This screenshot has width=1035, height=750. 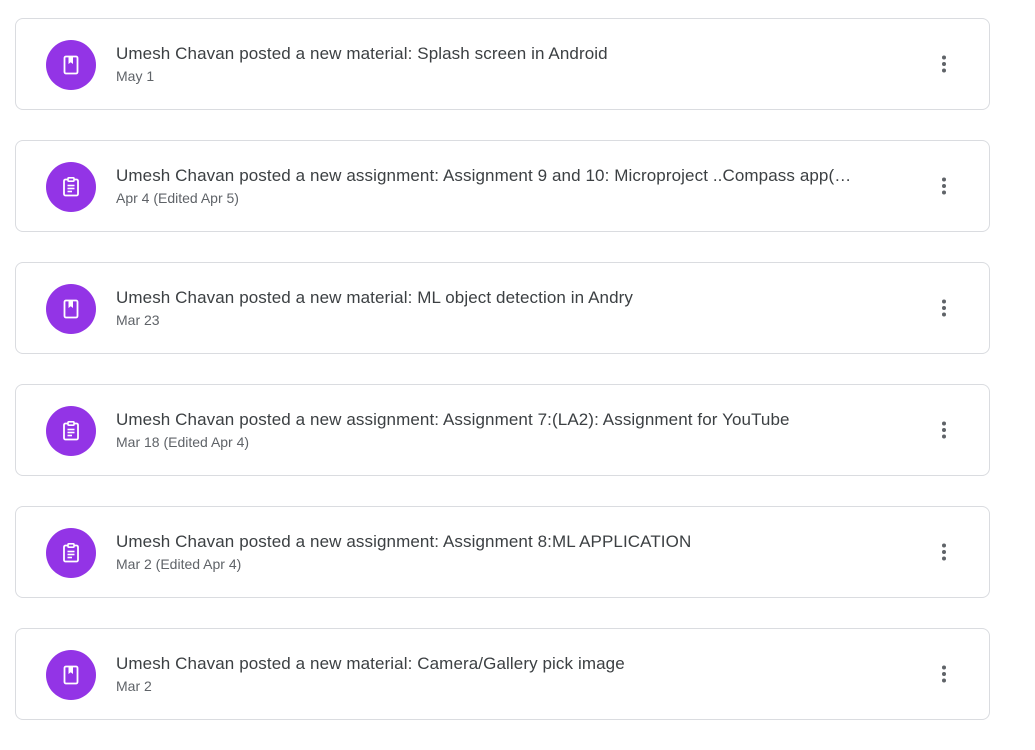 What do you see at coordinates (138, 320) in the screenshot?
I see `post-date: Mar 23` at bounding box center [138, 320].